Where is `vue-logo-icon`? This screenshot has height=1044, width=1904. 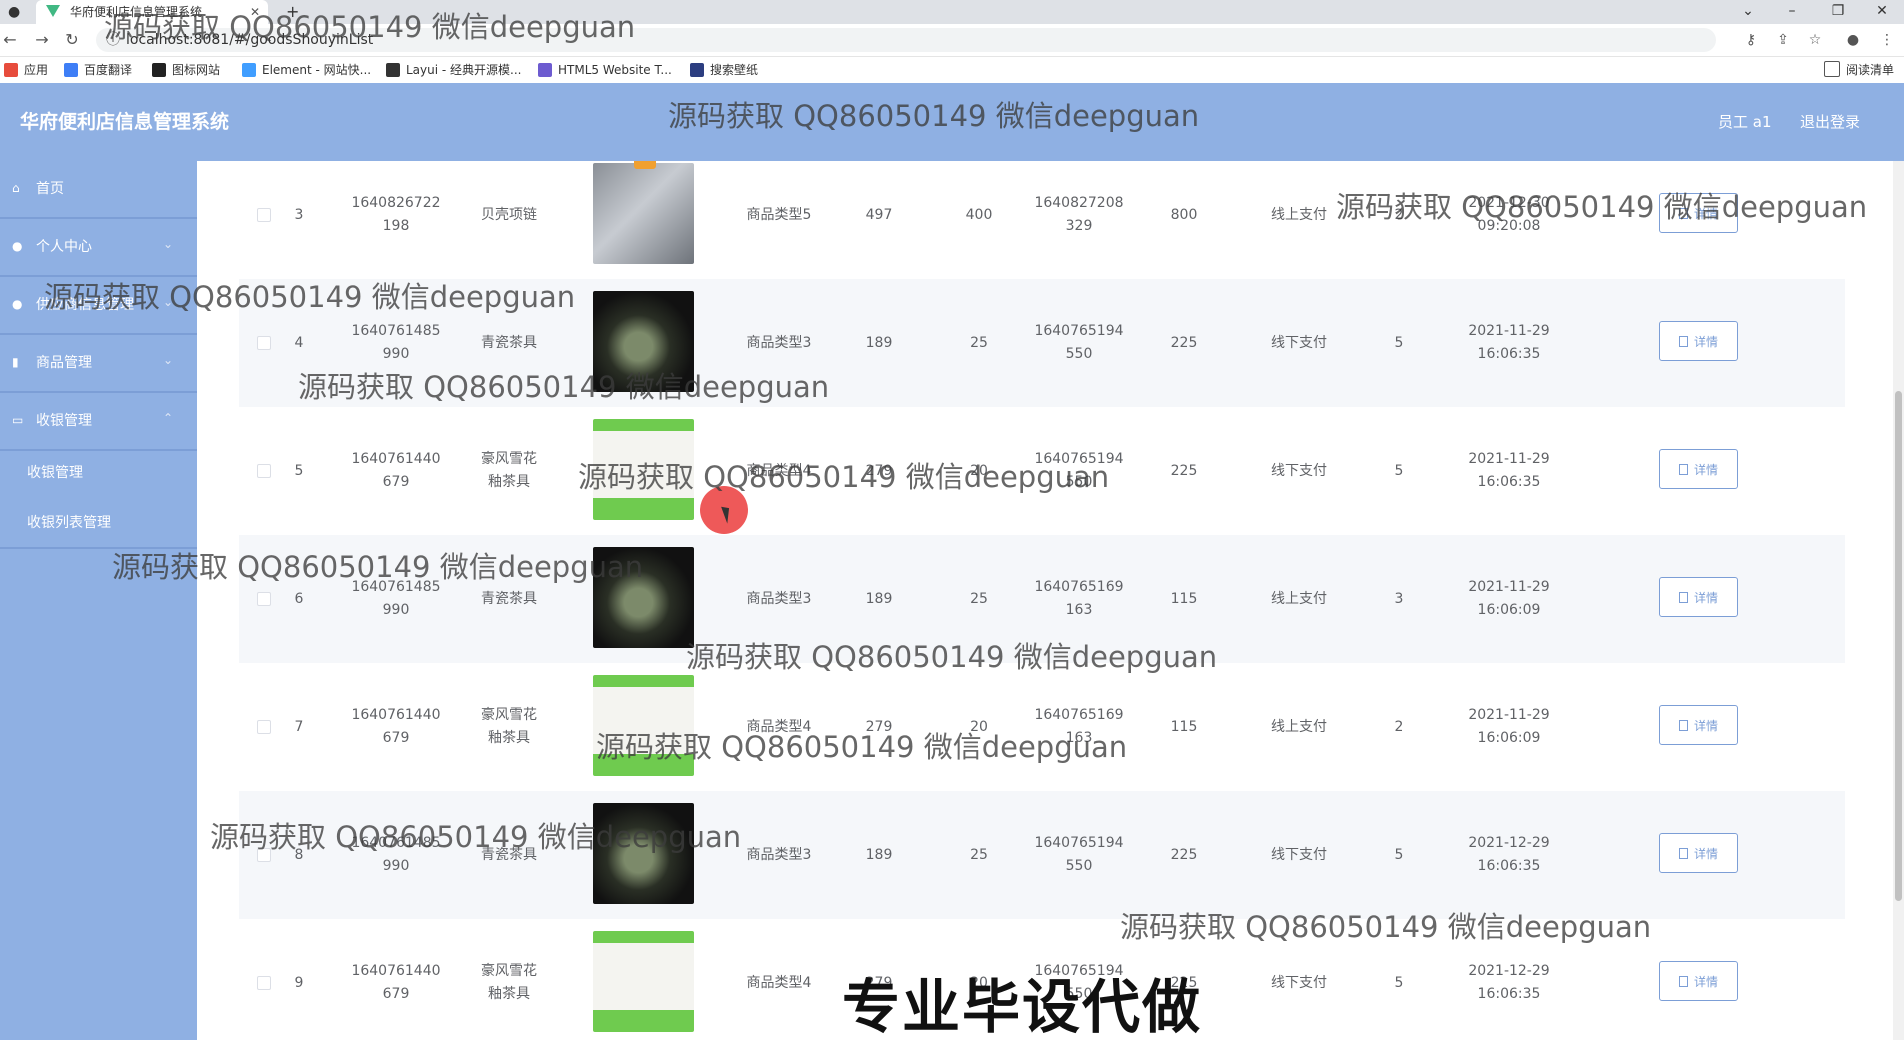 vue-logo-icon is located at coordinates (53, 11).